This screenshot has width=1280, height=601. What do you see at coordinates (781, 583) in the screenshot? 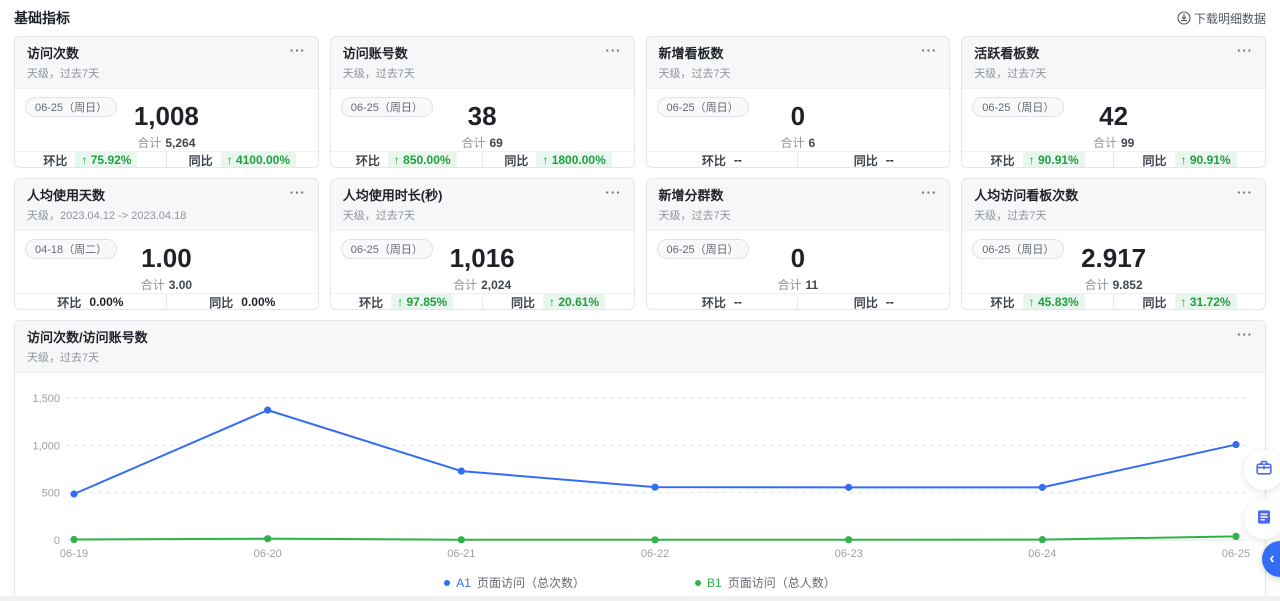
I see `legend-series-label: 页面访问（总人数）` at bounding box center [781, 583].